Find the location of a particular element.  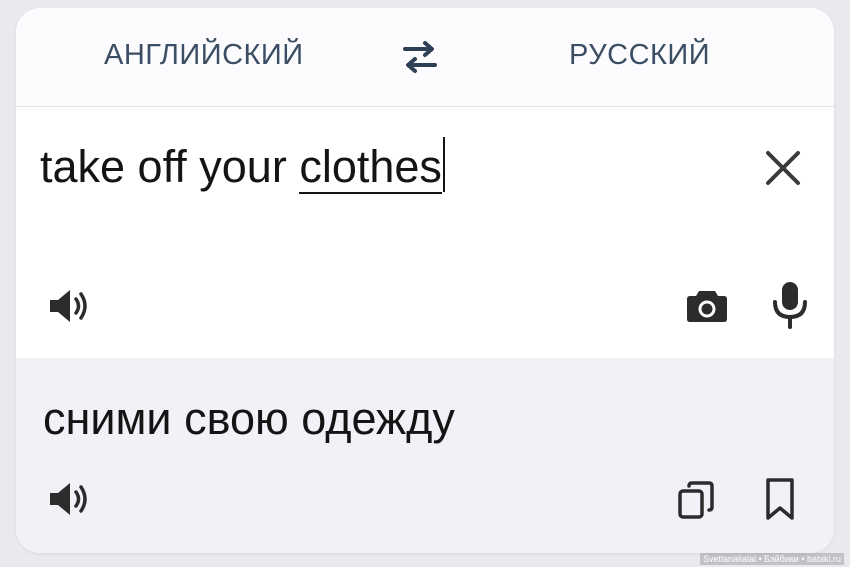

copy-icon is located at coordinates (697, 499).